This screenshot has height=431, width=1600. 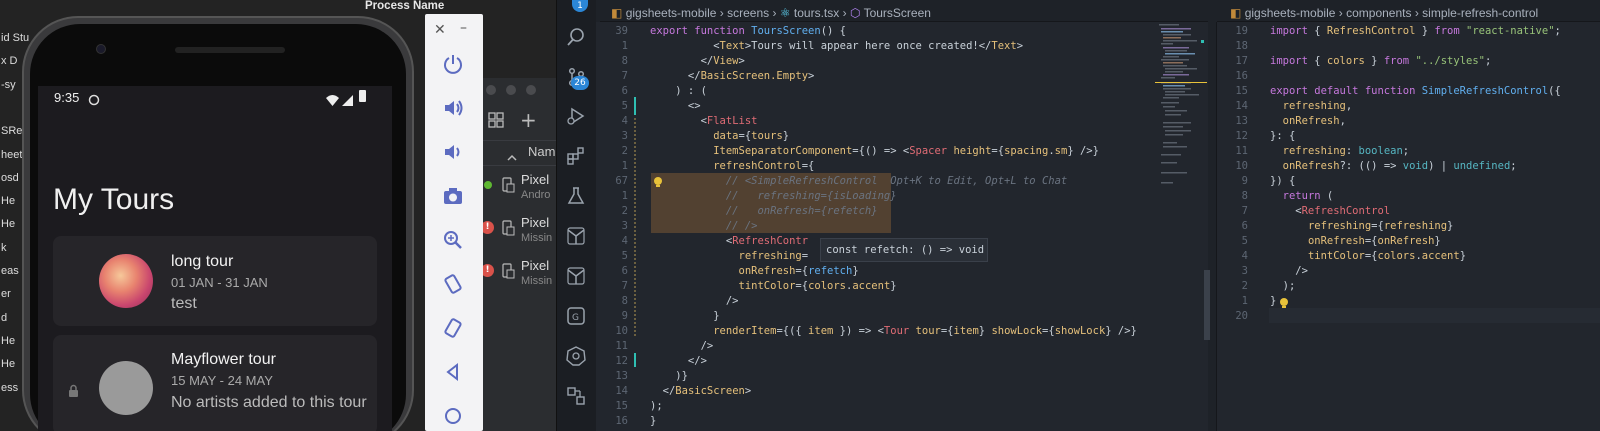 What do you see at coordinates (580, 83) in the screenshot?
I see `source-control-badge: 26` at bounding box center [580, 83].